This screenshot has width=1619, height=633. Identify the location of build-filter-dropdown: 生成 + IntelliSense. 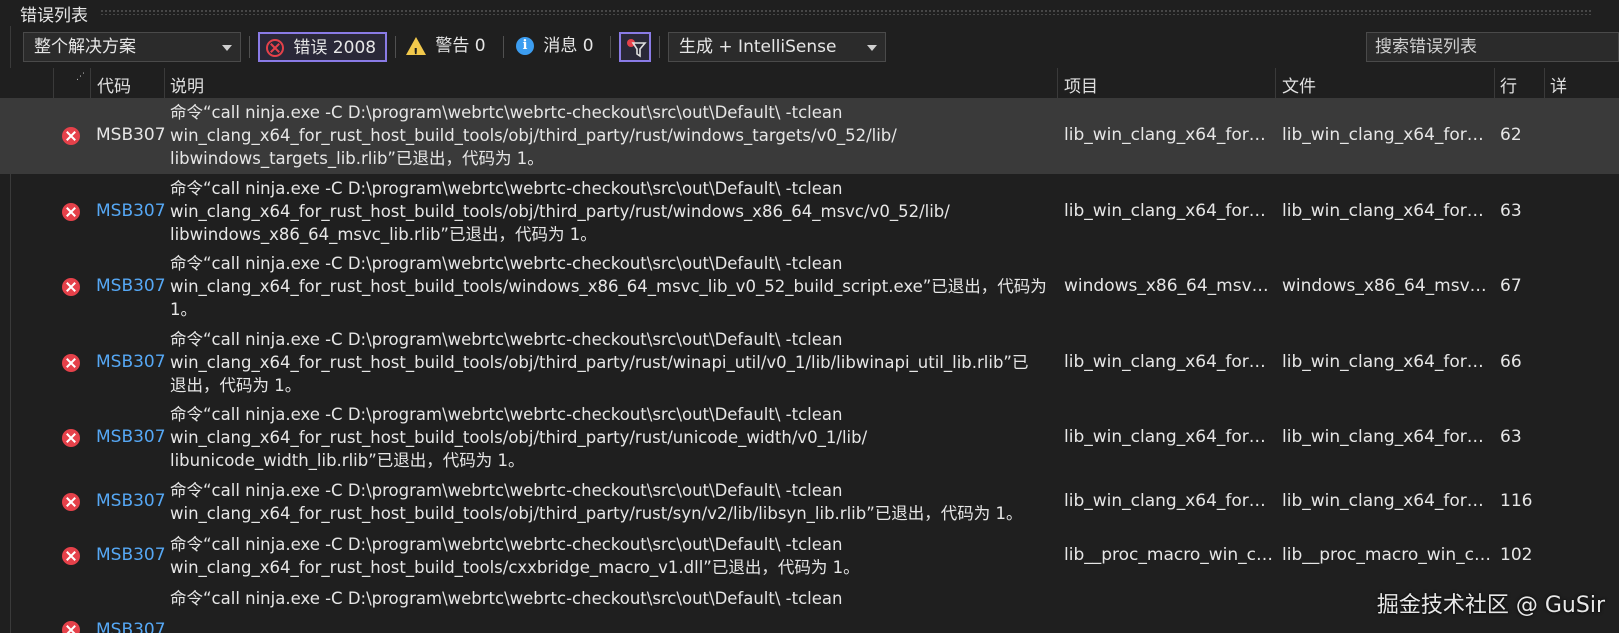
(777, 47).